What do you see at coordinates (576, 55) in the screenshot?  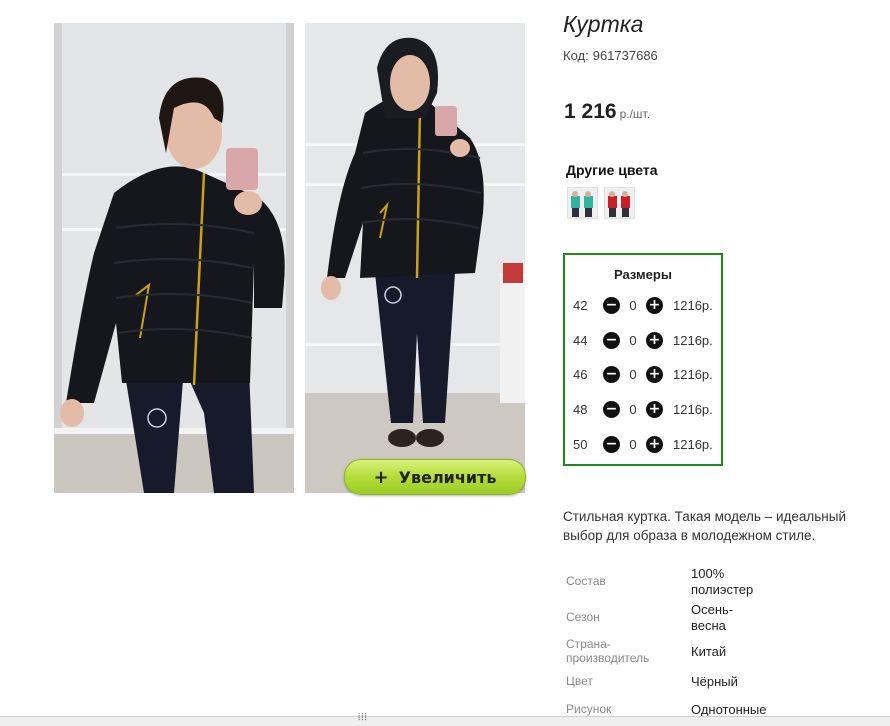 I see `product-code-label: Код:` at bounding box center [576, 55].